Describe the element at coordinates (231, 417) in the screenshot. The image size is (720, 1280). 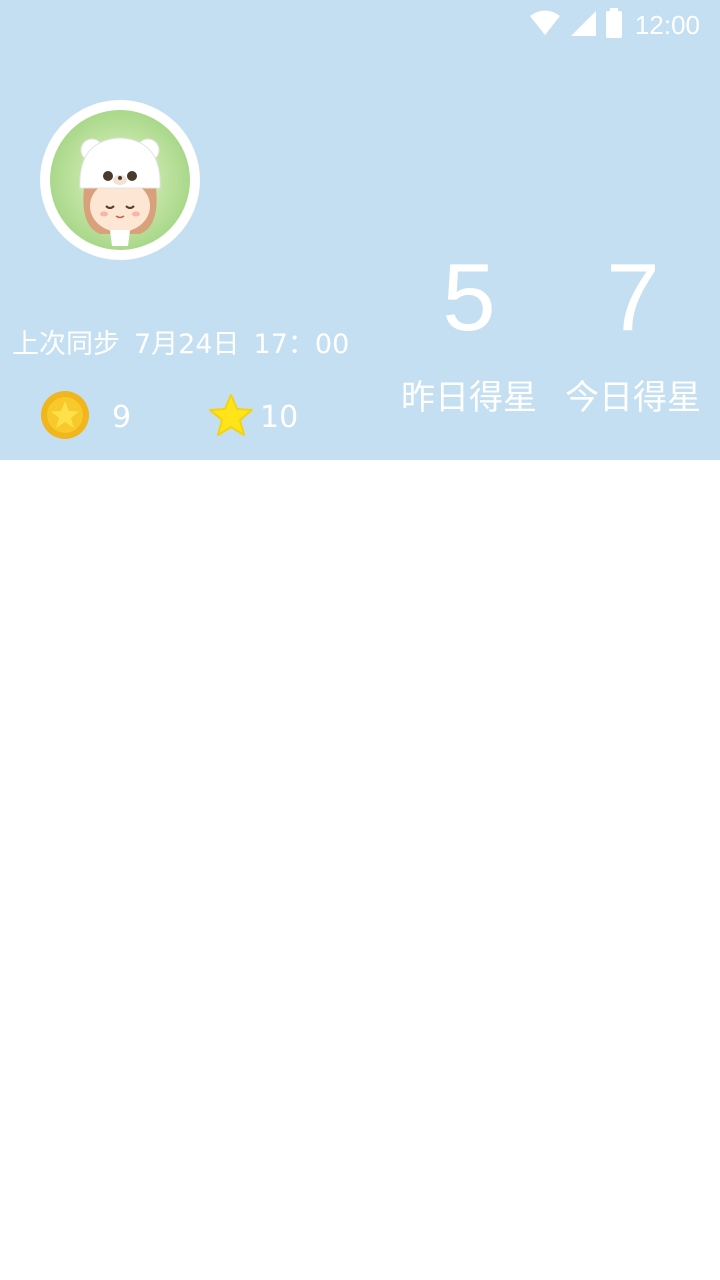
I see `star-icon` at that location.